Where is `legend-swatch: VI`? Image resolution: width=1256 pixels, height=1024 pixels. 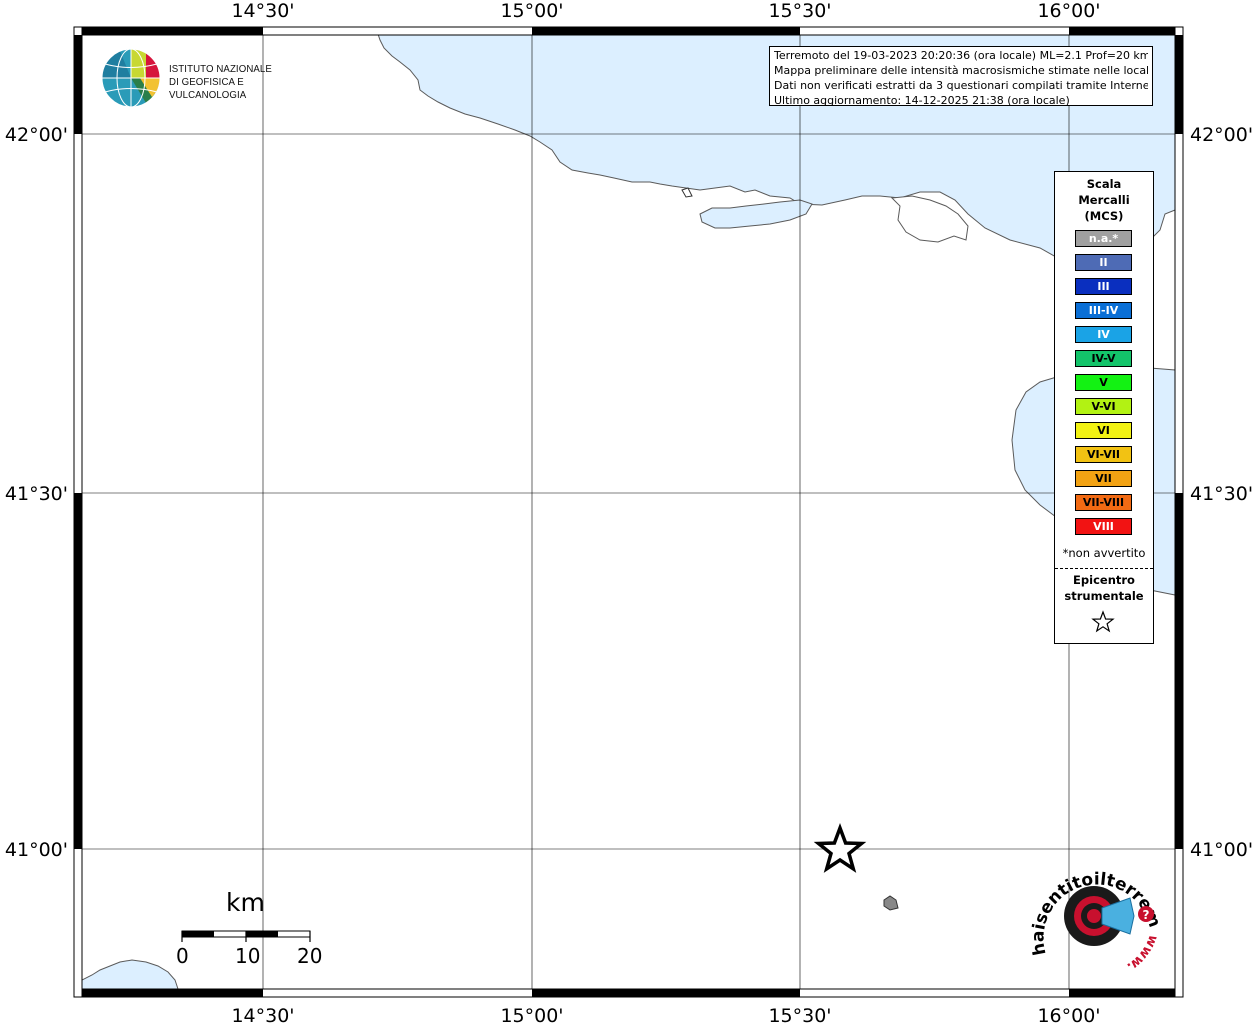
legend-swatch: VI is located at coordinates (1103, 430).